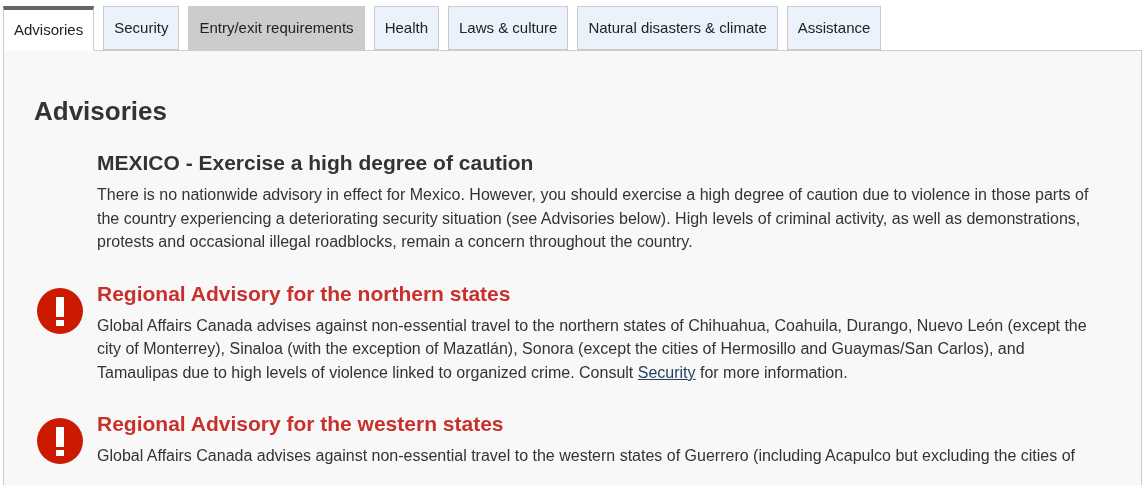 This screenshot has height=485, width=1145. I want to click on panel-heading: Advisories, so click(101, 111).